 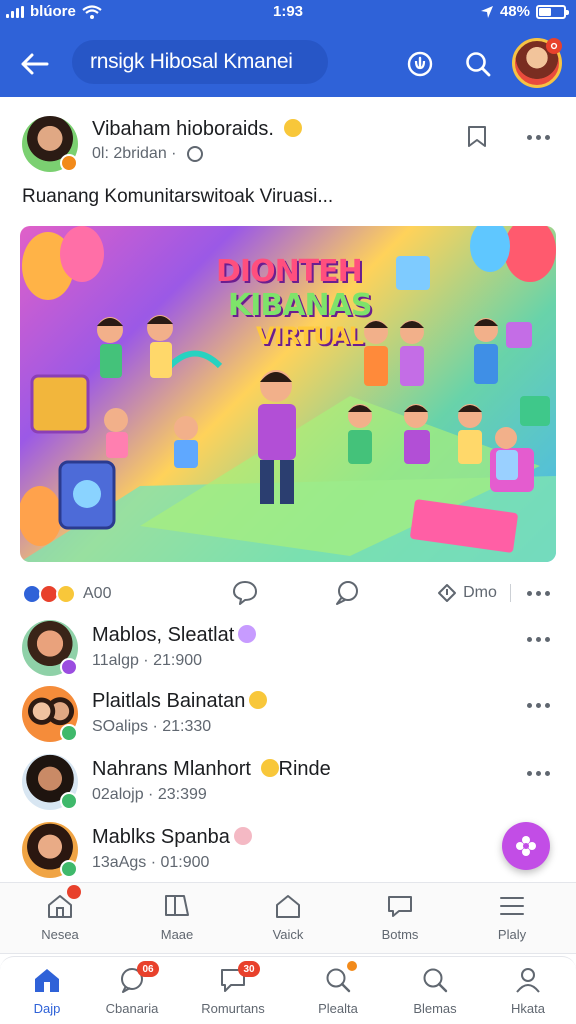 I want to click on flower-icon, so click(x=526, y=846).